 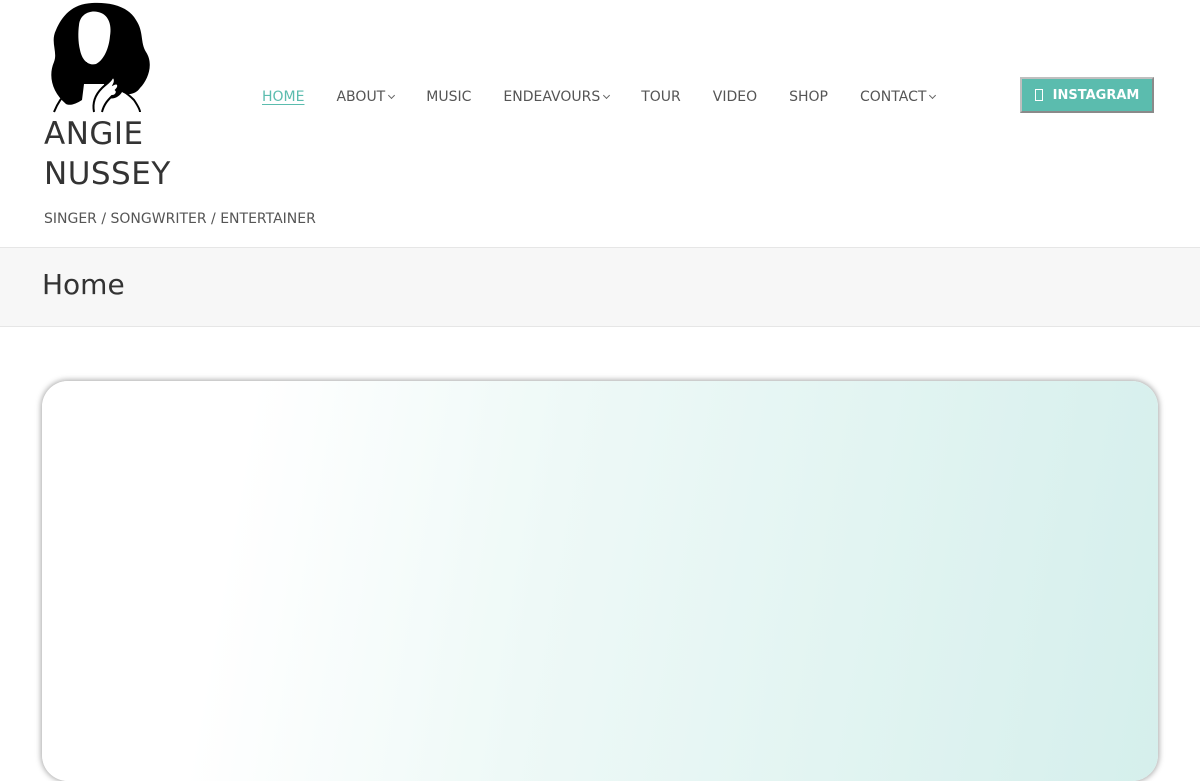 I want to click on nav-item-label: SHOP, so click(x=809, y=97).